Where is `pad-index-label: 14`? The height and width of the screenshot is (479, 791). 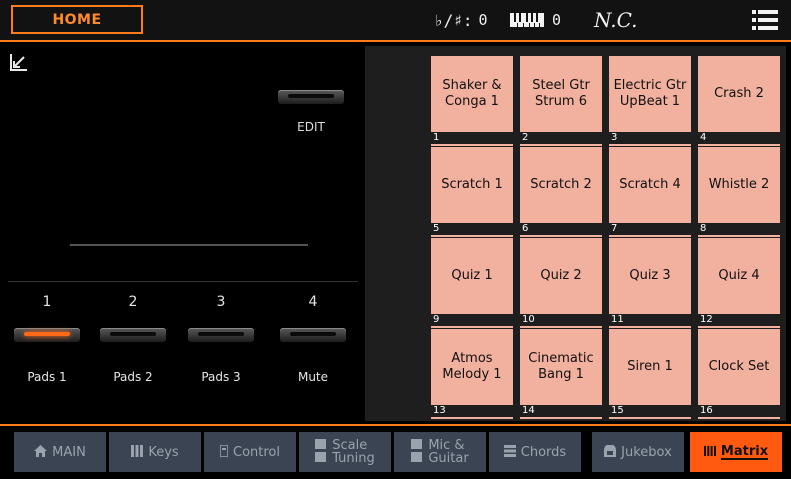 pad-index-label: 14 is located at coordinates (561, 411).